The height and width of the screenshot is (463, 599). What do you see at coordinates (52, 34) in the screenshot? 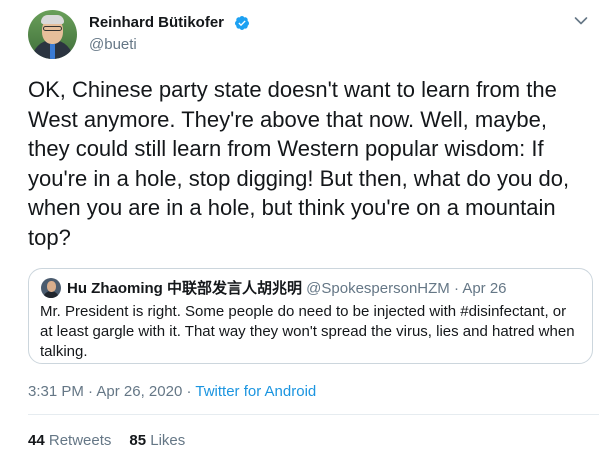
I see `author-avatar` at bounding box center [52, 34].